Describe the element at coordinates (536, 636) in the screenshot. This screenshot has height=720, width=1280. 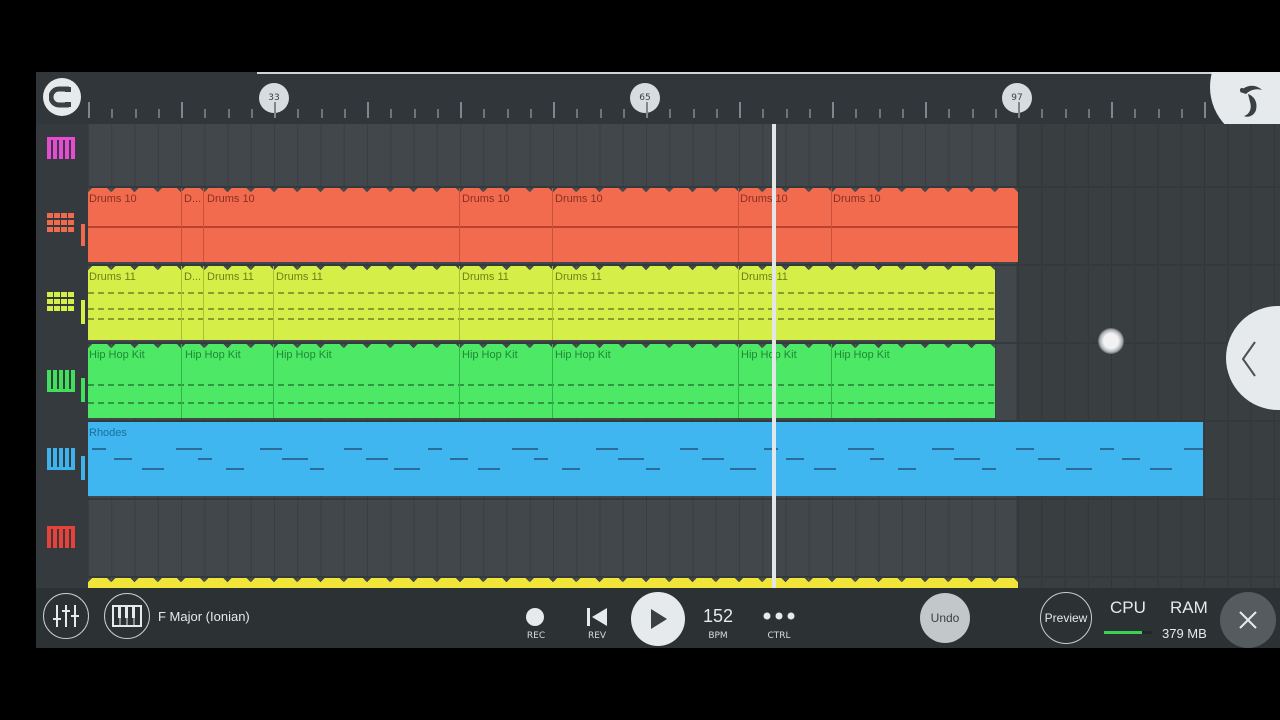
I see `rec-label: REC` at that location.